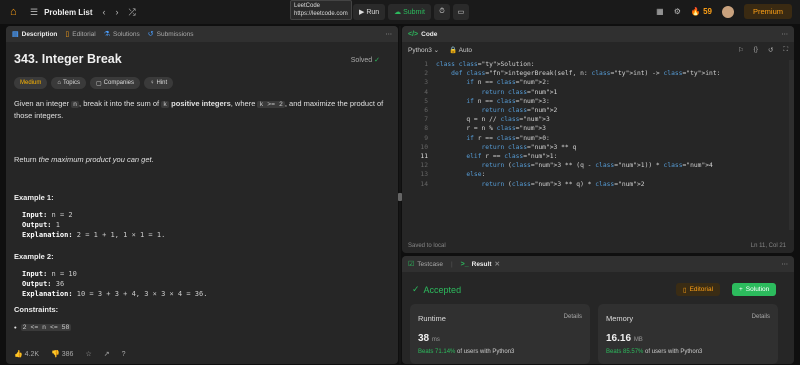  What do you see at coordinates (414, 12) in the screenshot?
I see `submit-label: Submit` at bounding box center [414, 12].